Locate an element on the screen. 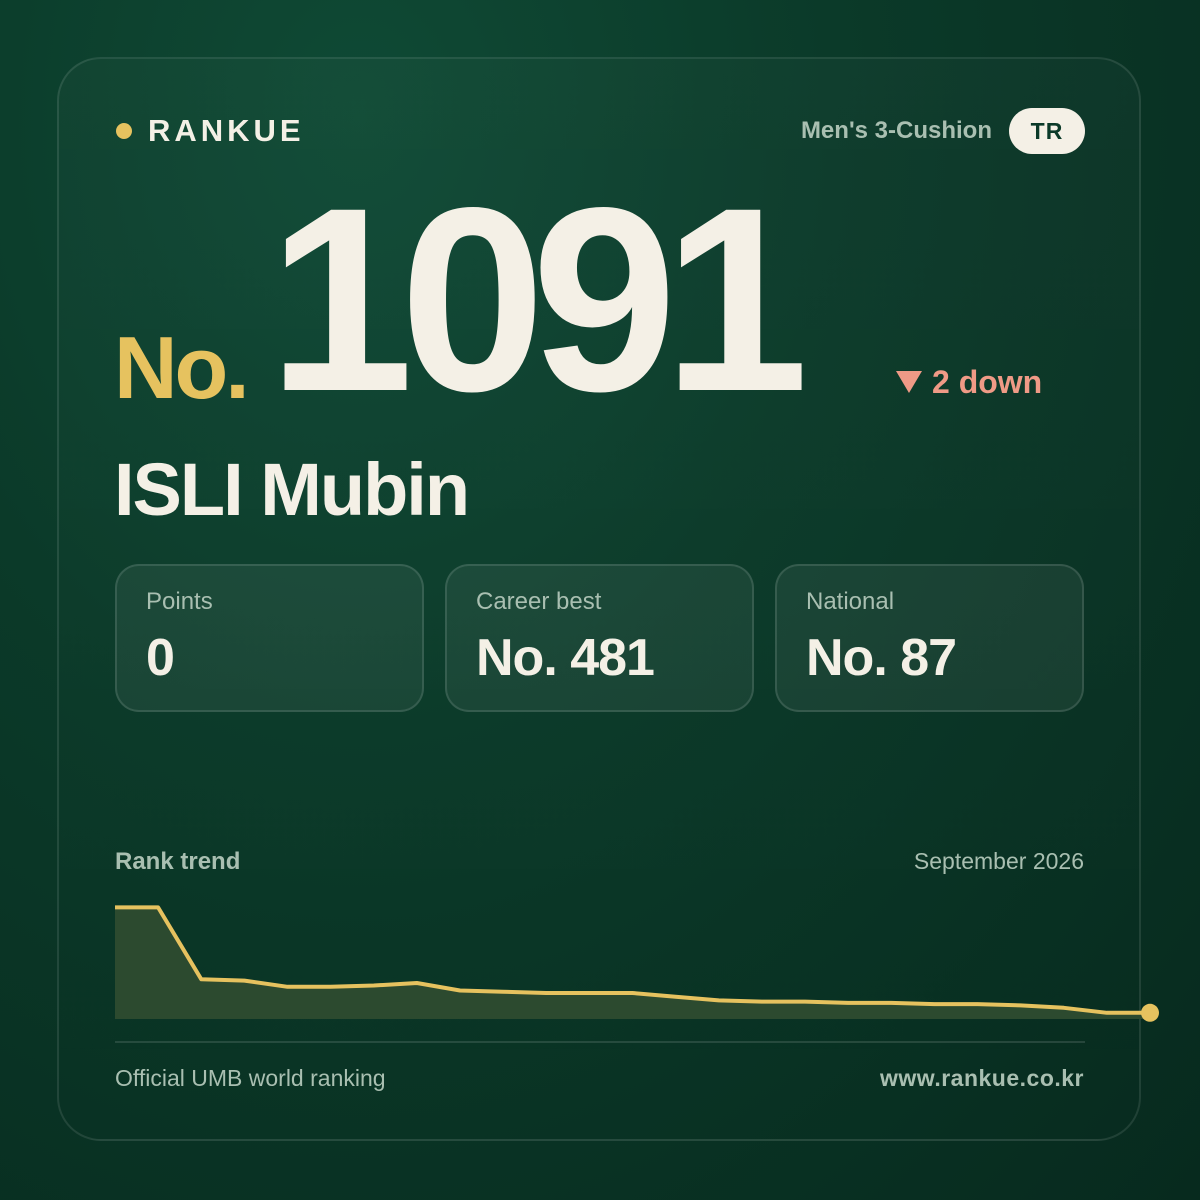  trend-current-point is located at coordinates (1150, 1012).